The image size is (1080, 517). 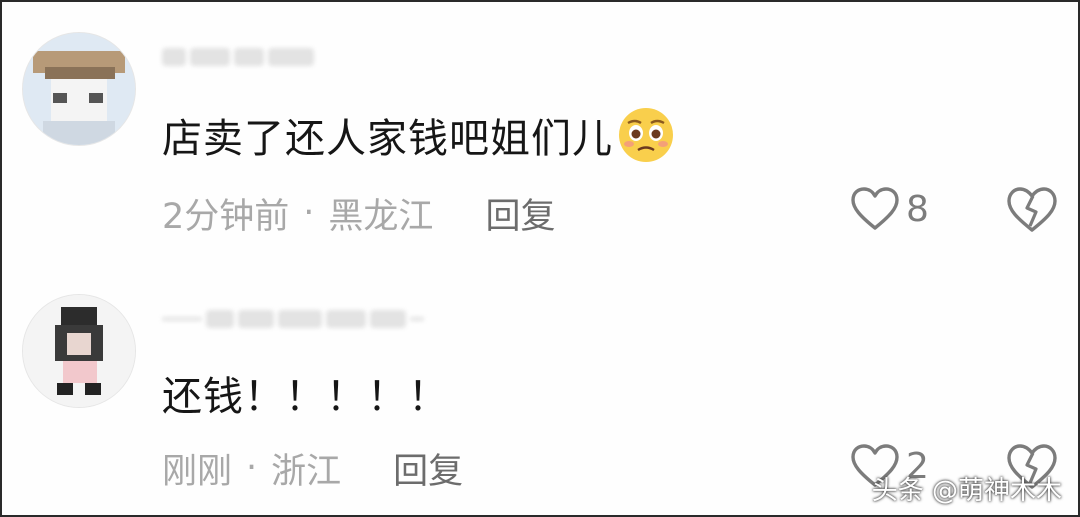 I want to click on broken-heart-icon, so click(x=1032, y=209).